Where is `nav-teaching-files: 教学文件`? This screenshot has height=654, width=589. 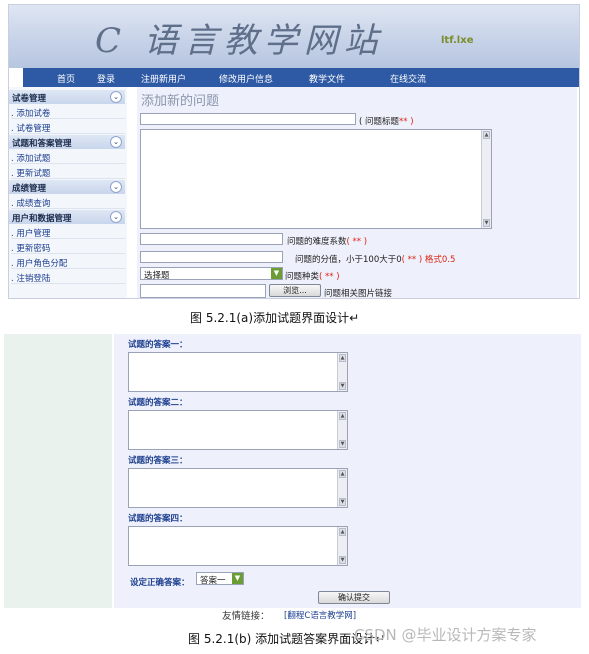
nav-teaching-files: 教学文件 is located at coordinates (327, 78).